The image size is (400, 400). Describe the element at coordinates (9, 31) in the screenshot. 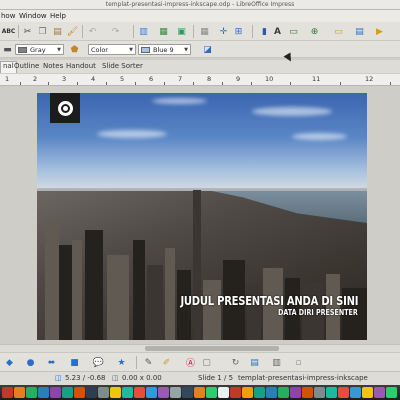

I see `spellcheck-icon: ABC` at that location.